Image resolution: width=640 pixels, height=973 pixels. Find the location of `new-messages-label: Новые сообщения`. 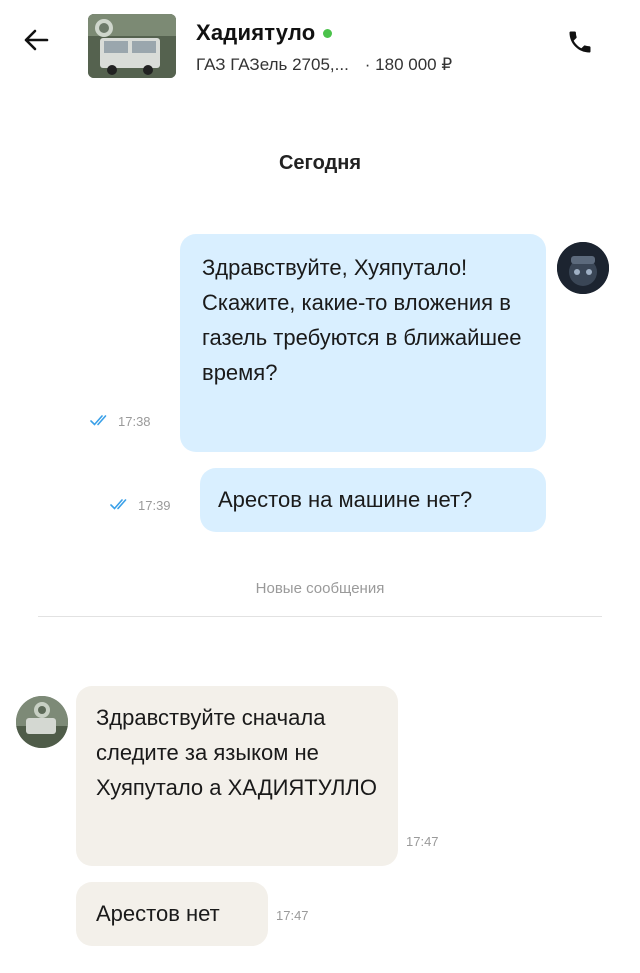

new-messages-label: Новые сообщения is located at coordinates (320, 588).